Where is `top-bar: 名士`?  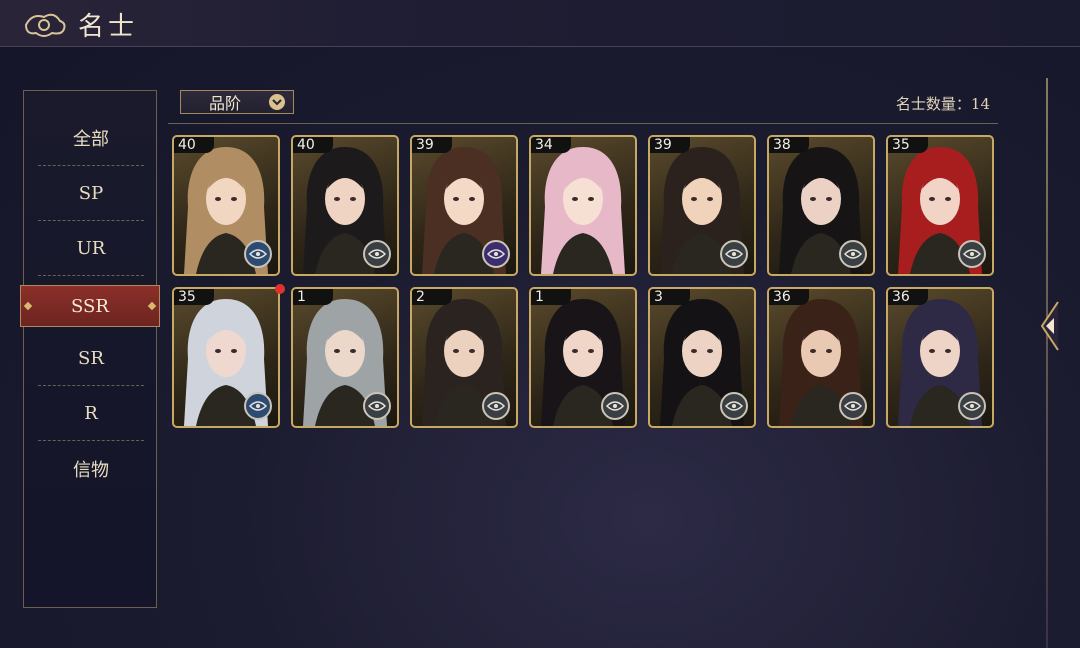
top-bar: 名士 is located at coordinates (540, 23).